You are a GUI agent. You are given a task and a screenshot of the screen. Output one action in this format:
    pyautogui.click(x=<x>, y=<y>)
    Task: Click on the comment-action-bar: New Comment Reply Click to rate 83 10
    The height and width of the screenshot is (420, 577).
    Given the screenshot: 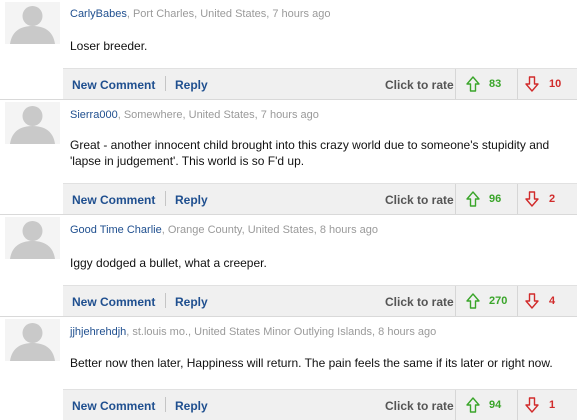 What is the action you would take?
    pyautogui.click(x=320, y=83)
    